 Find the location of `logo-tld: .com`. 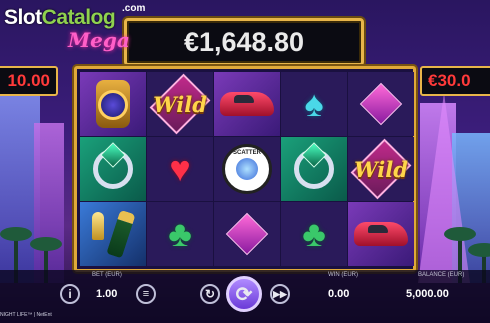

logo-tld: .com is located at coordinates (134, 8).